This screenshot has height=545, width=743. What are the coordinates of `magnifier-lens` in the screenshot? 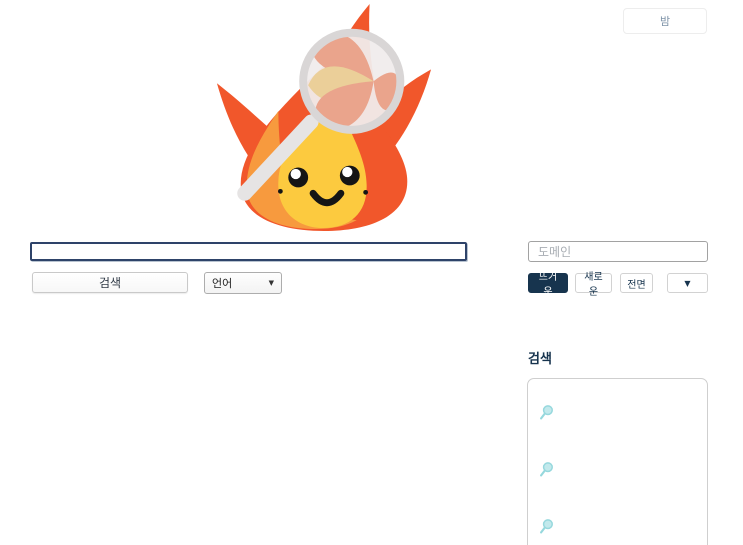 It's located at (352, 81).